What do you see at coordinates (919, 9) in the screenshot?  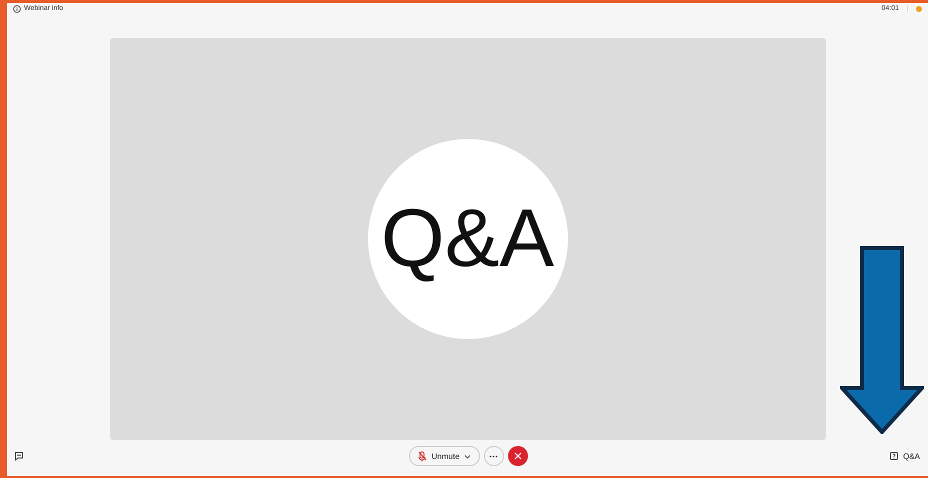 I see `status-dot-icon` at bounding box center [919, 9].